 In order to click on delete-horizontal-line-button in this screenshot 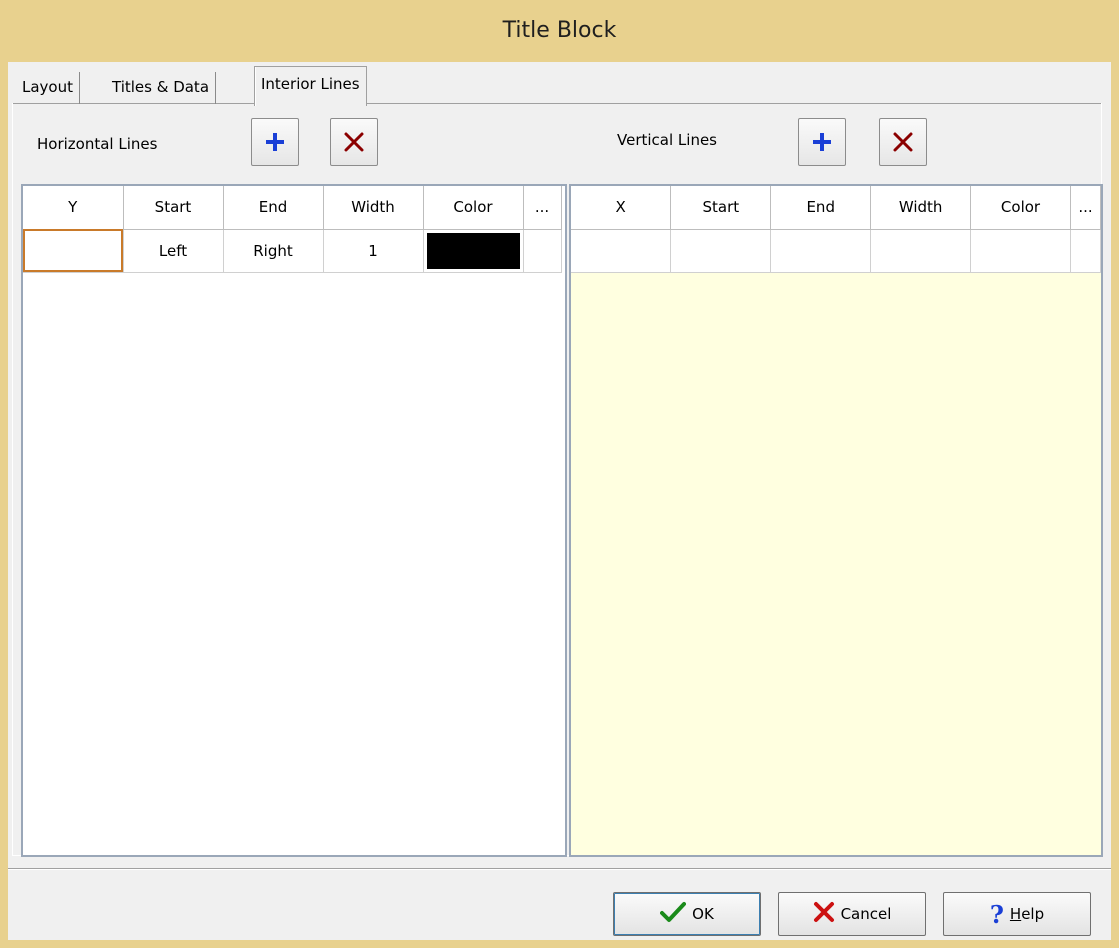, I will do `click(354, 142)`.